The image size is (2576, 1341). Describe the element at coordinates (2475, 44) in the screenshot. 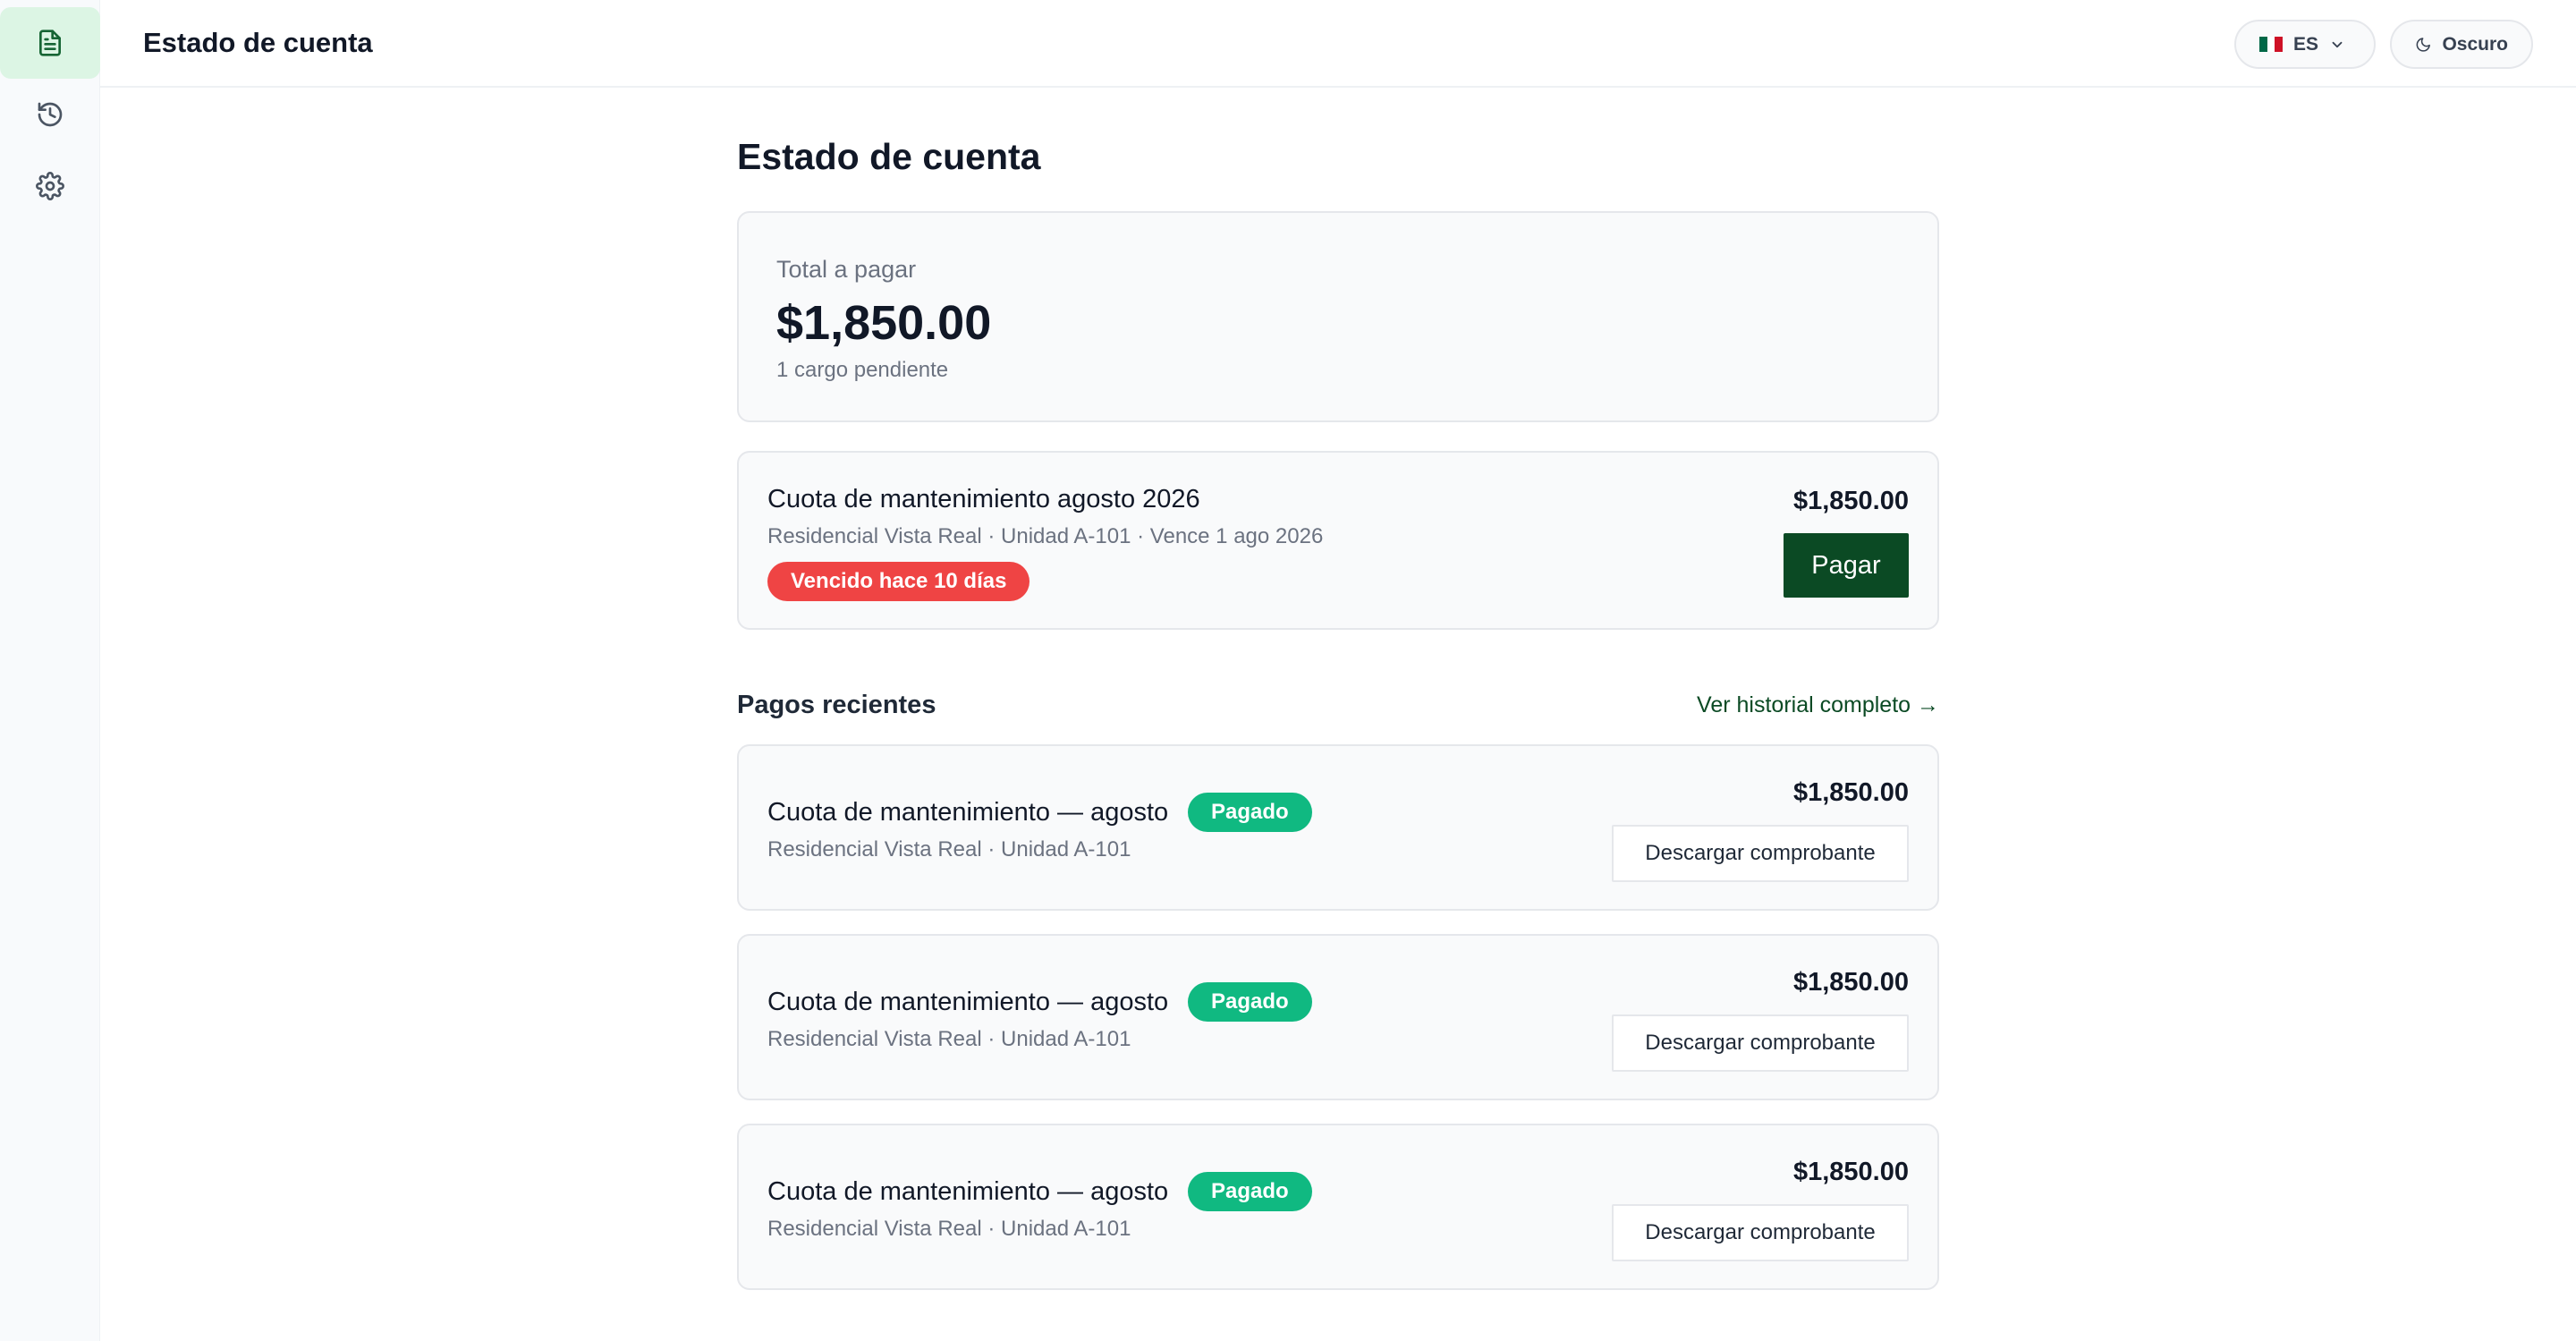

I see `theme-label: Oscuro` at that location.